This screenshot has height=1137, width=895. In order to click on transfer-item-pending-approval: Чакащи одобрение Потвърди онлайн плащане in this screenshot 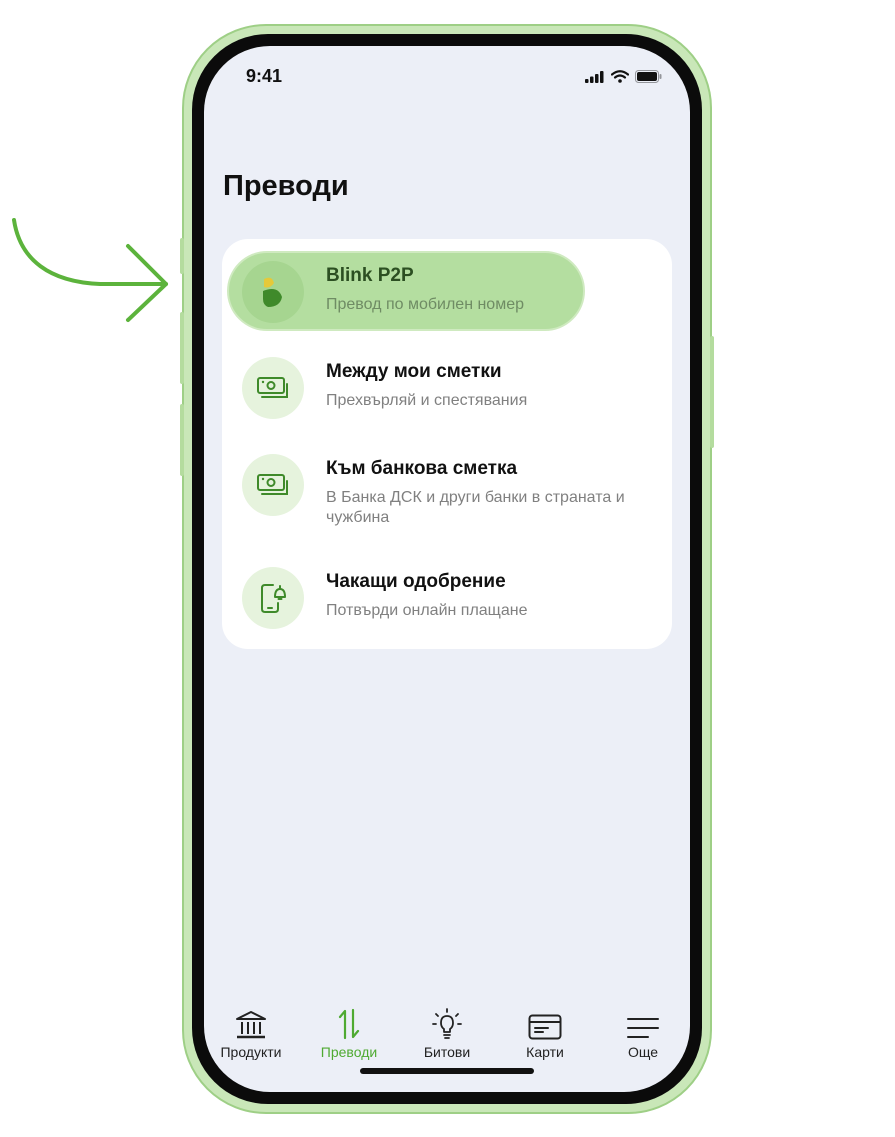, I will do `click(447, 597)`.